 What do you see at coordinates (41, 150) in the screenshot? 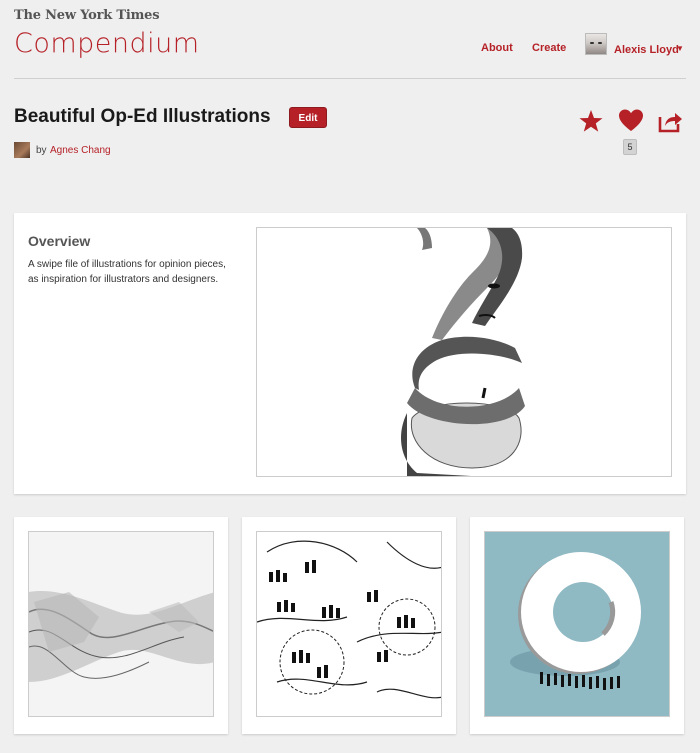
I see `byline-label: by` at bounding box center [41, 150].